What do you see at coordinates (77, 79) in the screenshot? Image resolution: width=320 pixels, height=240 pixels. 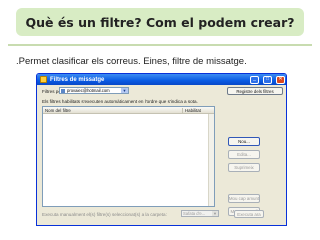 I see `window-title: Filtres de missatge` at bounding box center [77, 79].